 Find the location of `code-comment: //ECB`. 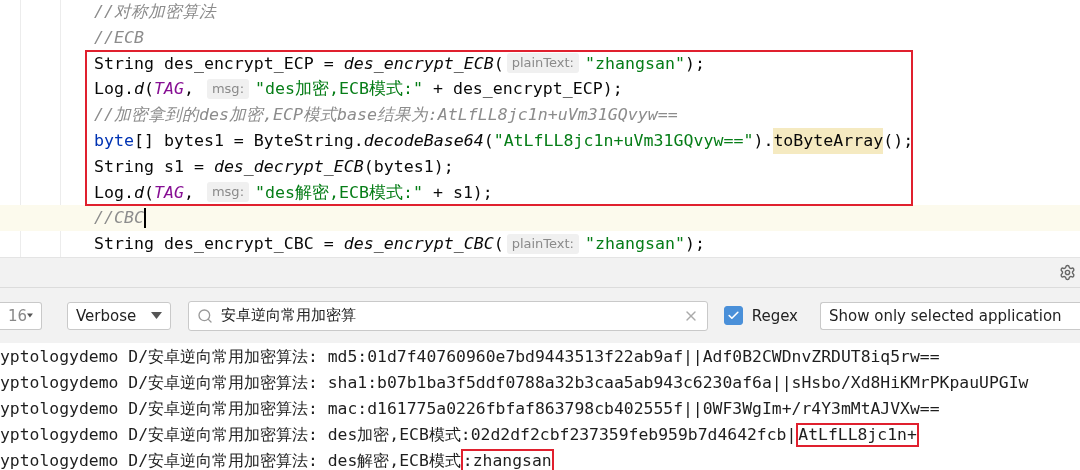

code-comment: //ECB is located at coordinates (119, 37).